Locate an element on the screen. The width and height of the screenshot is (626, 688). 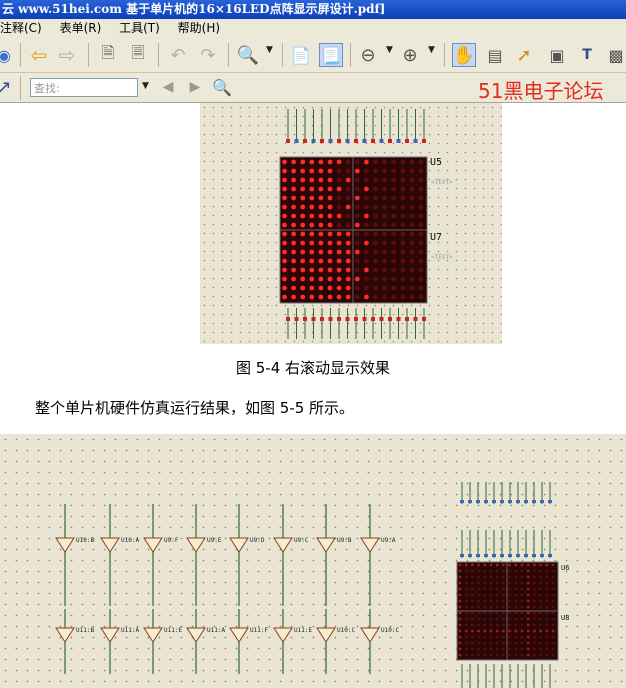
page-export-icon: 🗎 is located at coordinates (108, 55).